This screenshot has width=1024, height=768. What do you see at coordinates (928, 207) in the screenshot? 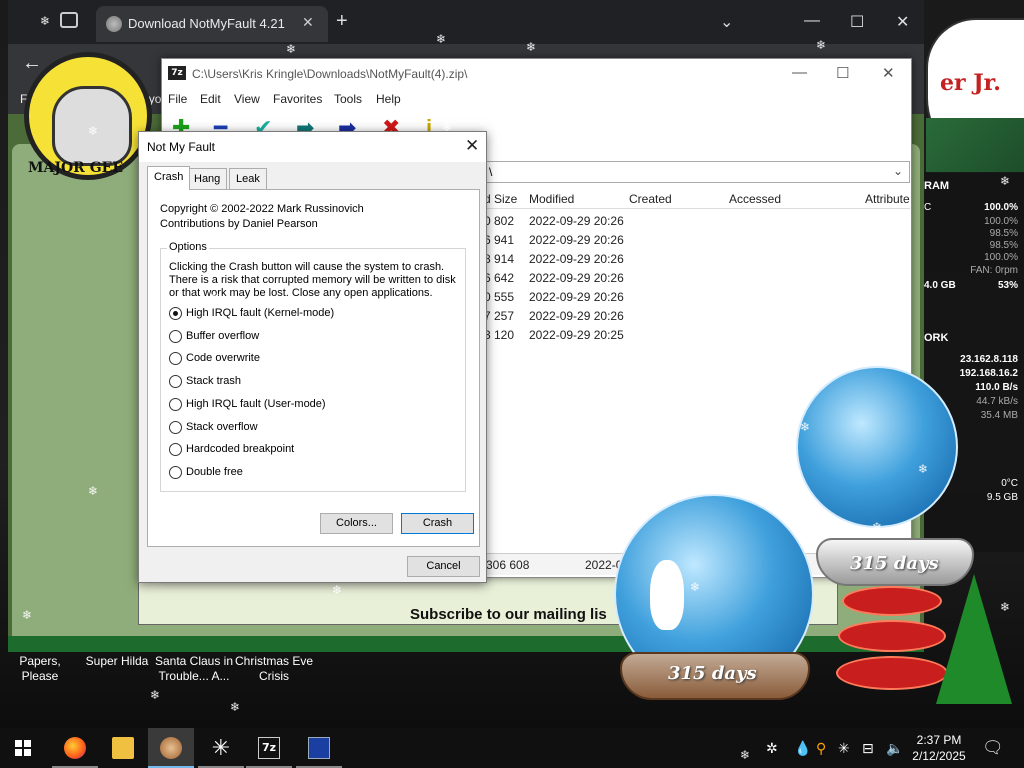
I see `gadget-c-label: C` at bounding box center [928, 207].